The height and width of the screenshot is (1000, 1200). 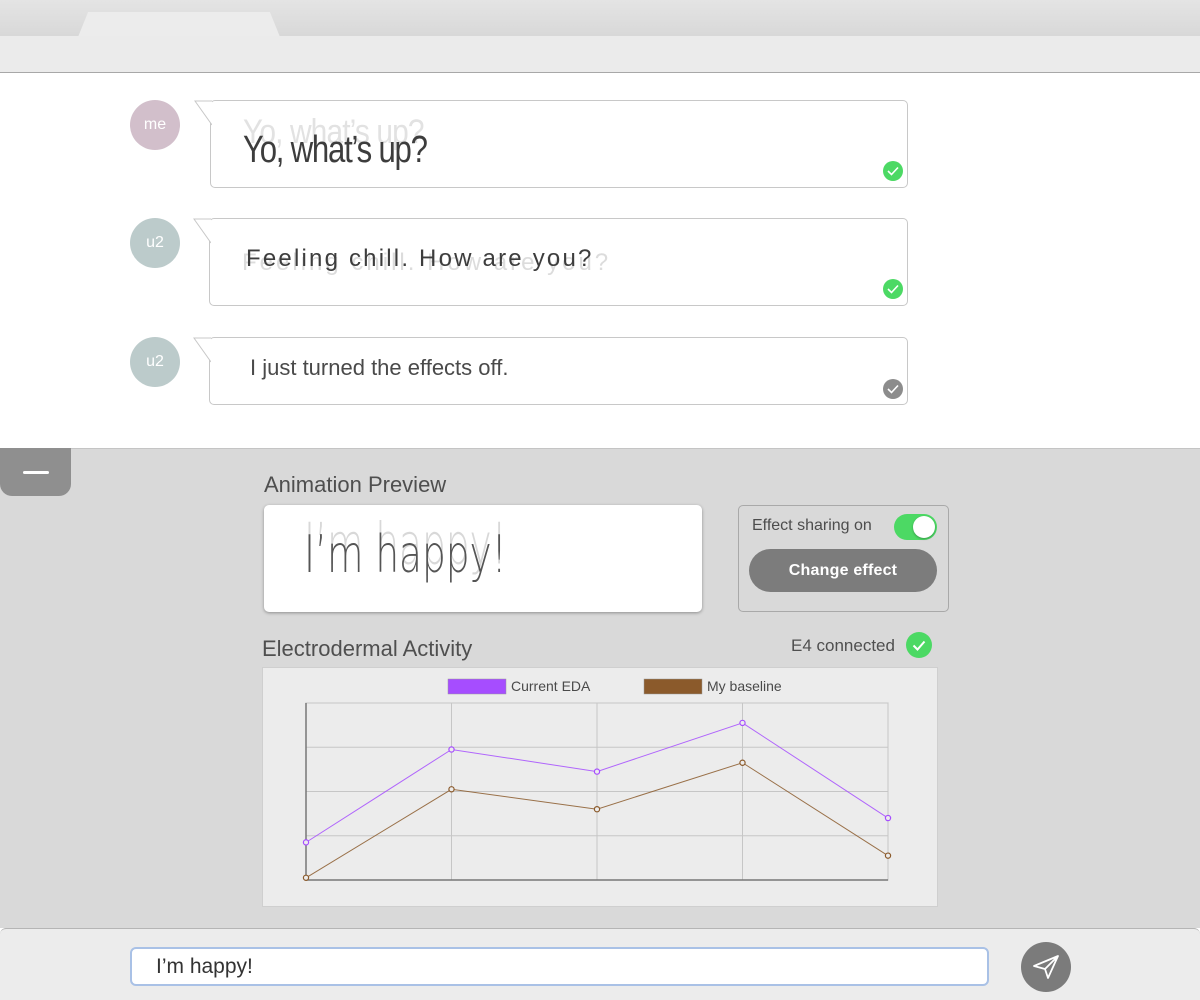 I want to click on effect-controls: Effect sharing on Change effect, so click(x=843, y=558).